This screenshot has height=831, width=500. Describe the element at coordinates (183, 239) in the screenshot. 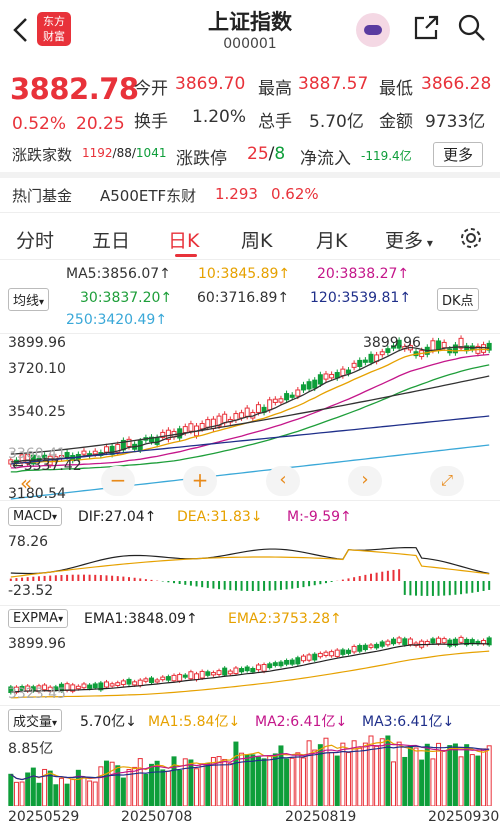

I see `tab-daily-k: 日K` at that location.